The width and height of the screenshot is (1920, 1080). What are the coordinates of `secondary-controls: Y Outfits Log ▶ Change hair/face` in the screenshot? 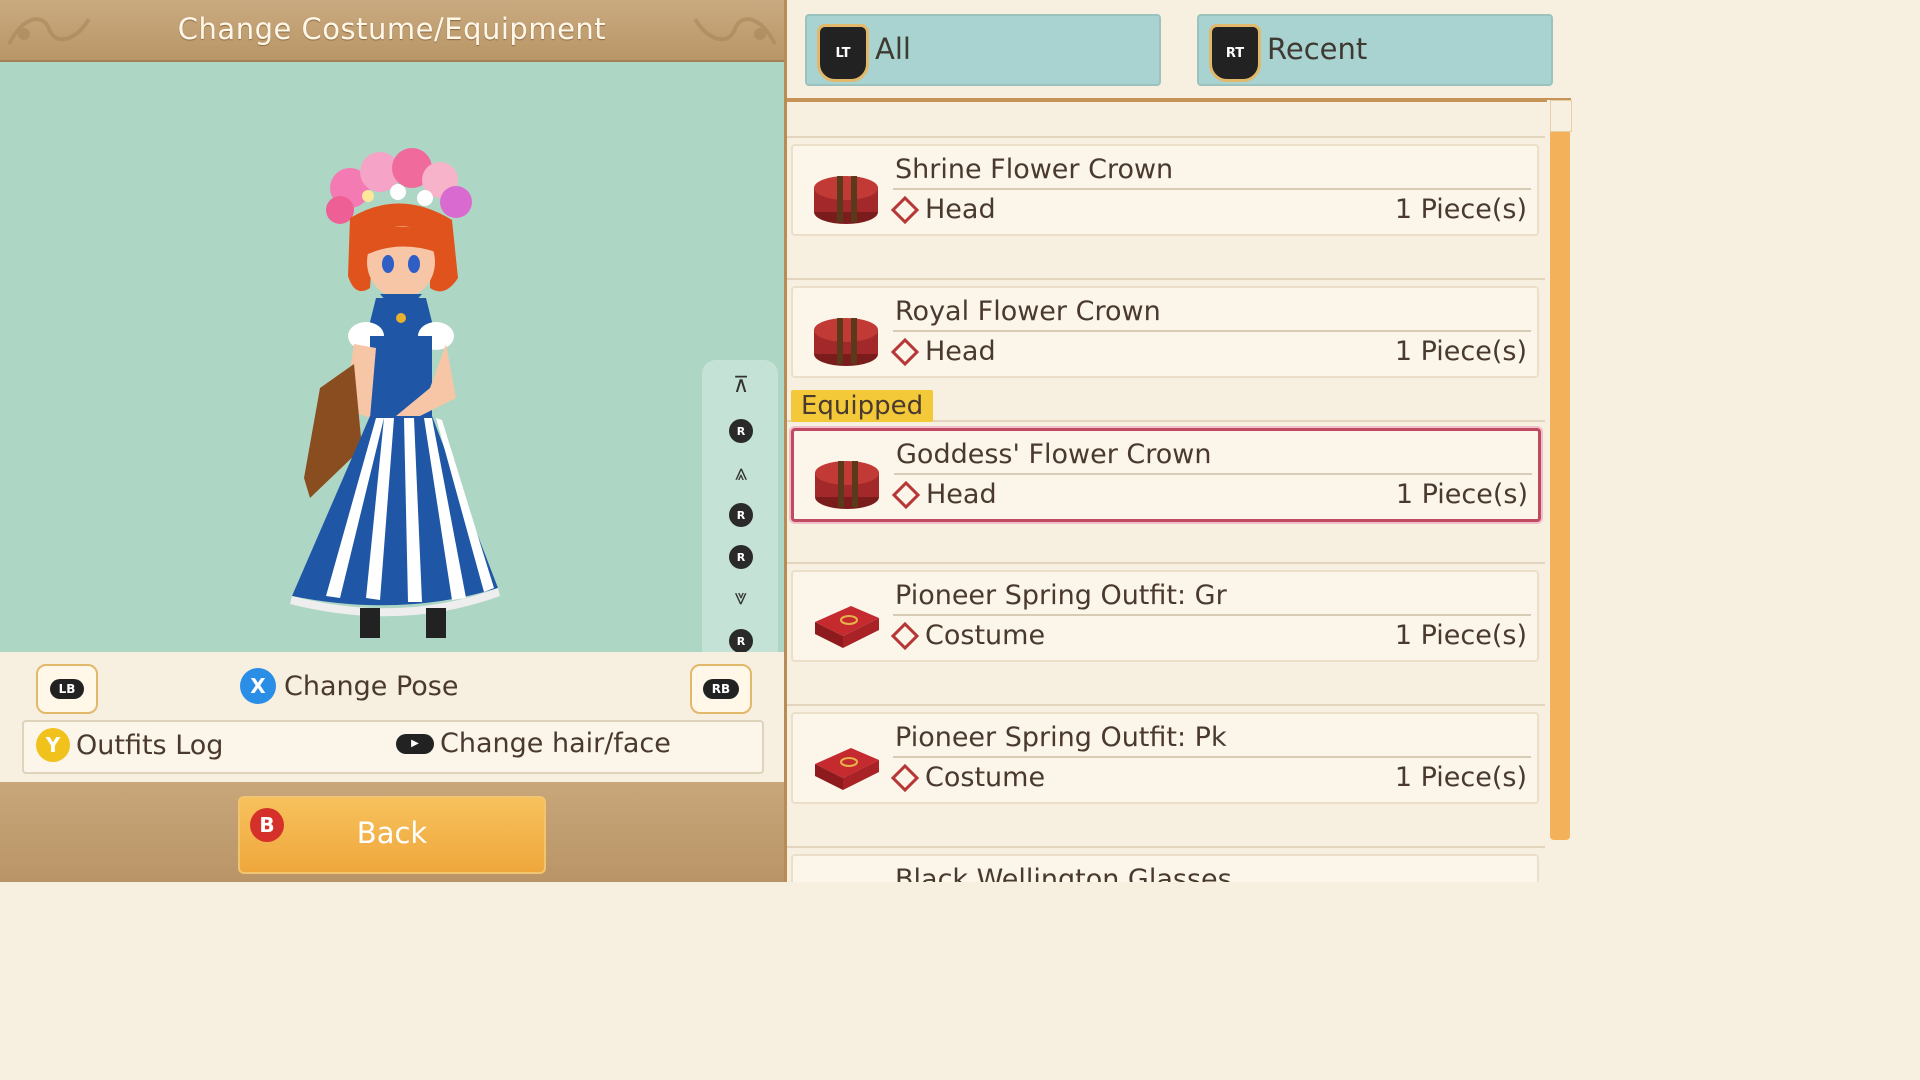 It's located at (393, 747).